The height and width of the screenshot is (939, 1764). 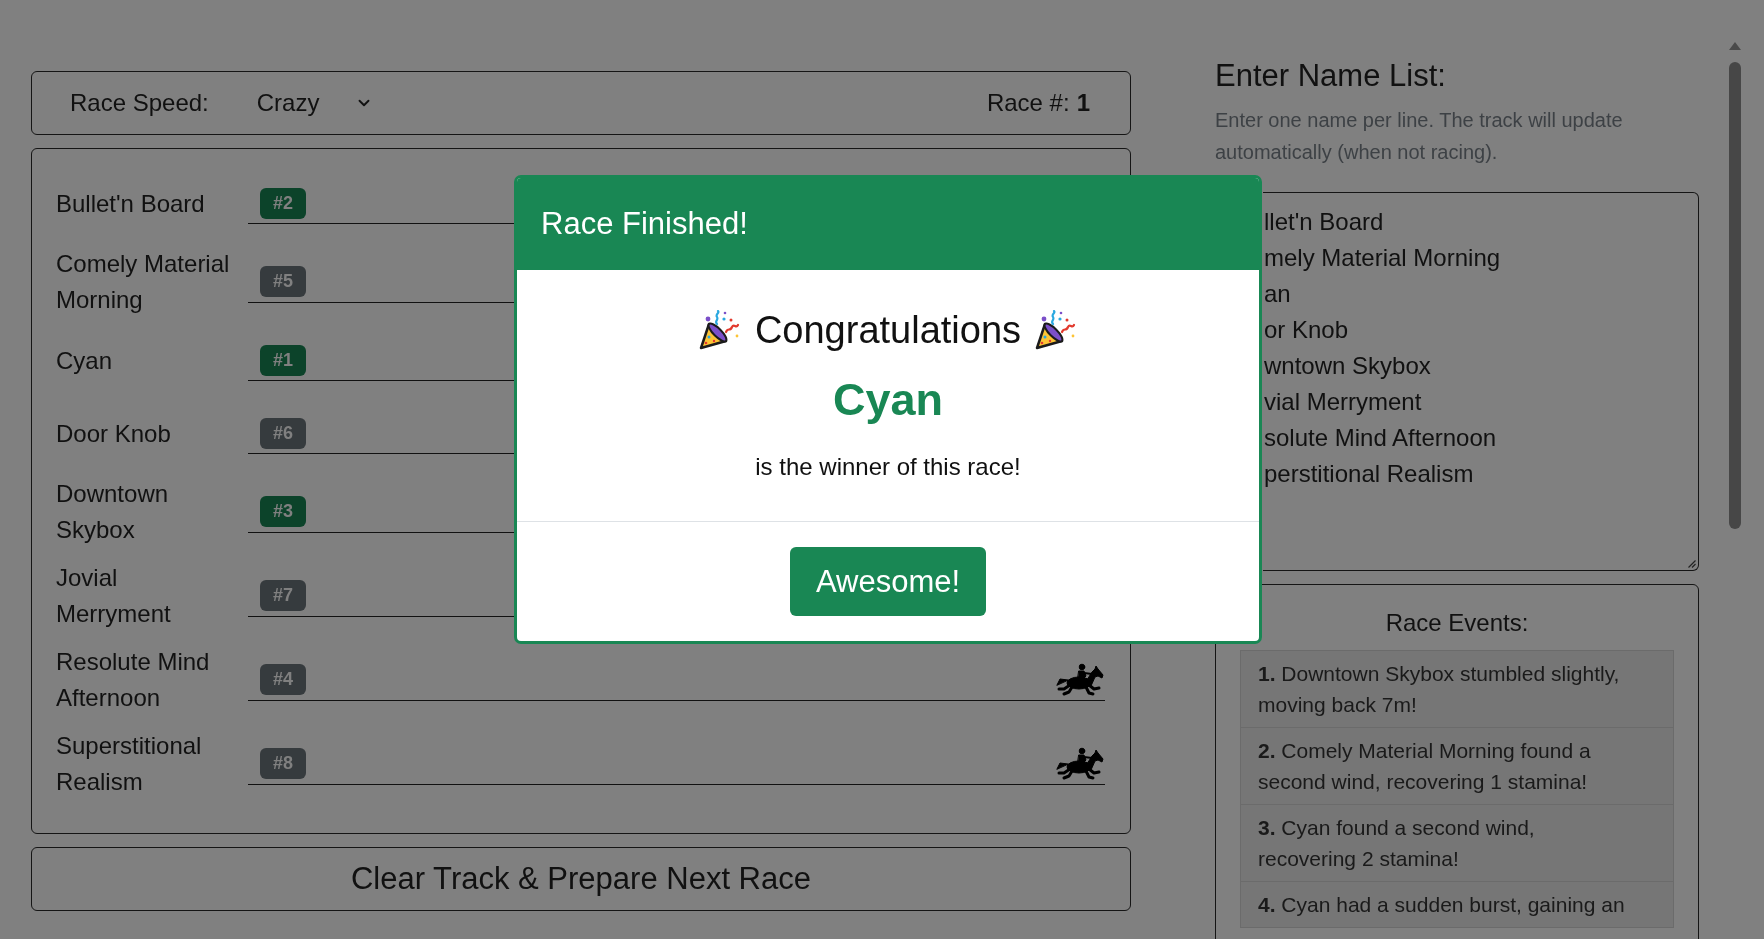 What do you see at coordinates (143, 282) in the screenshot?
I see `runner-name: Comely Material Morning` at bounding box center [143, 282].